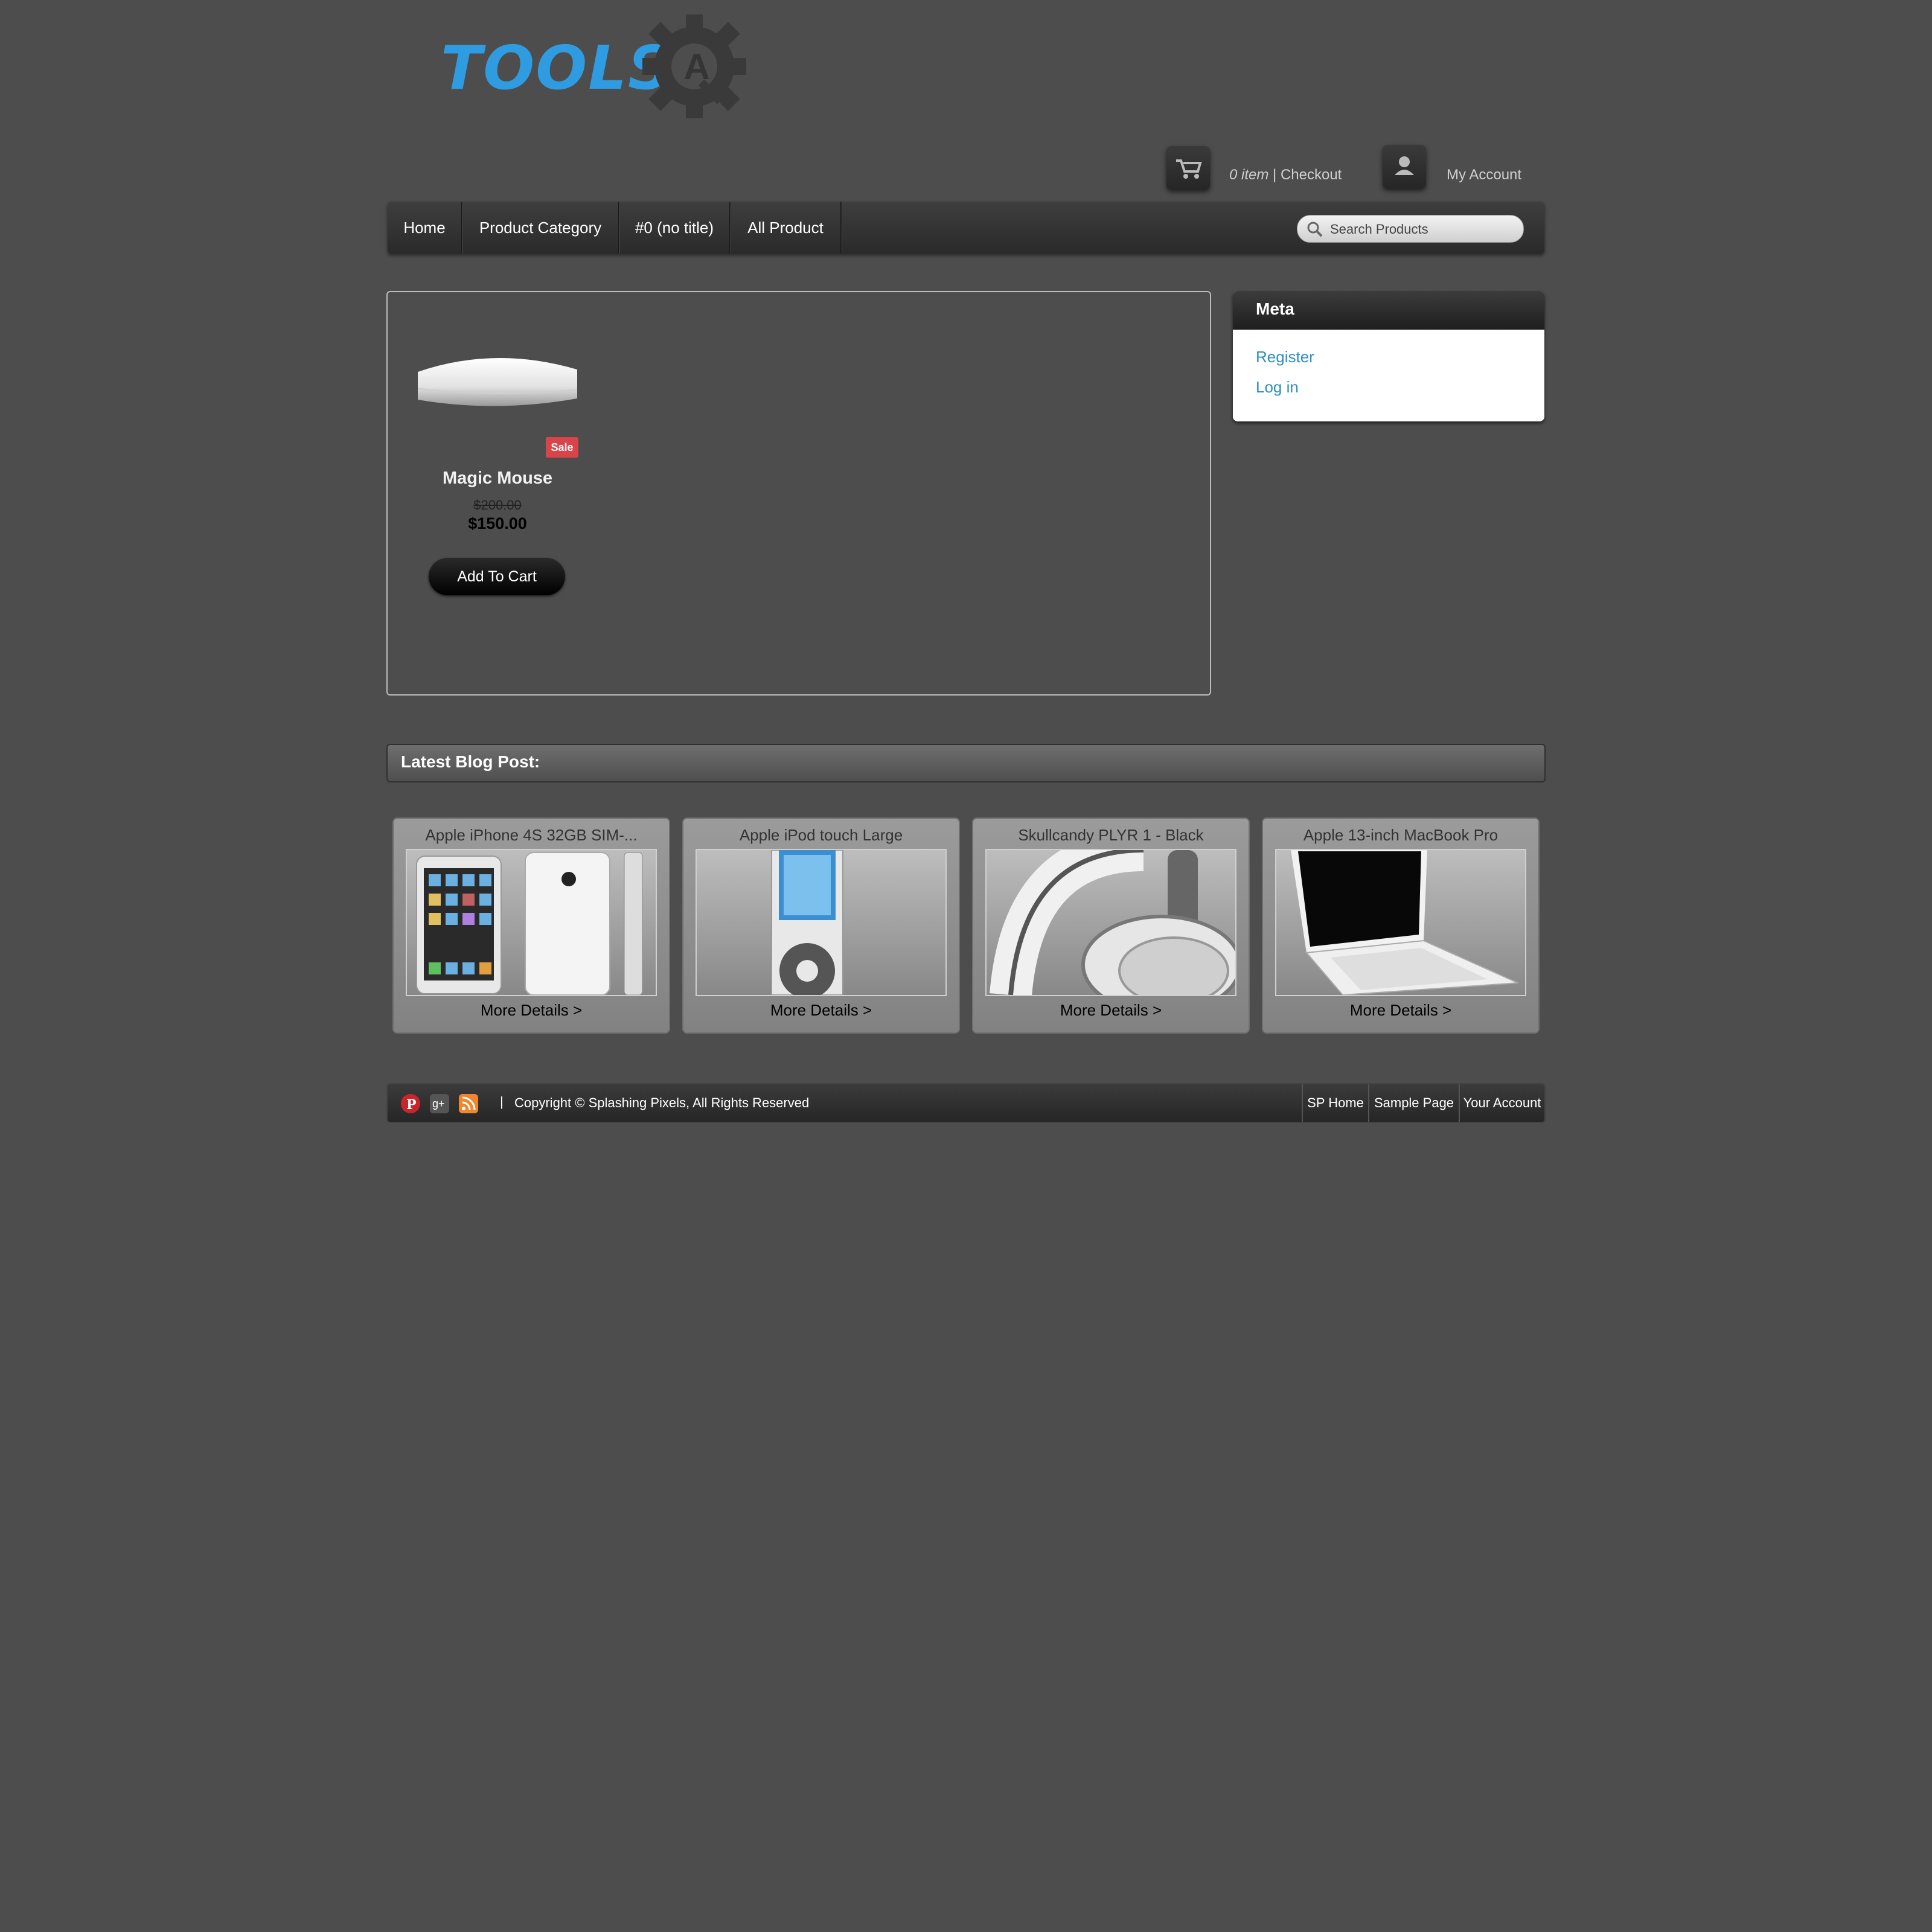  I want to click on my-account-link: My Account, so click(1484, 176).